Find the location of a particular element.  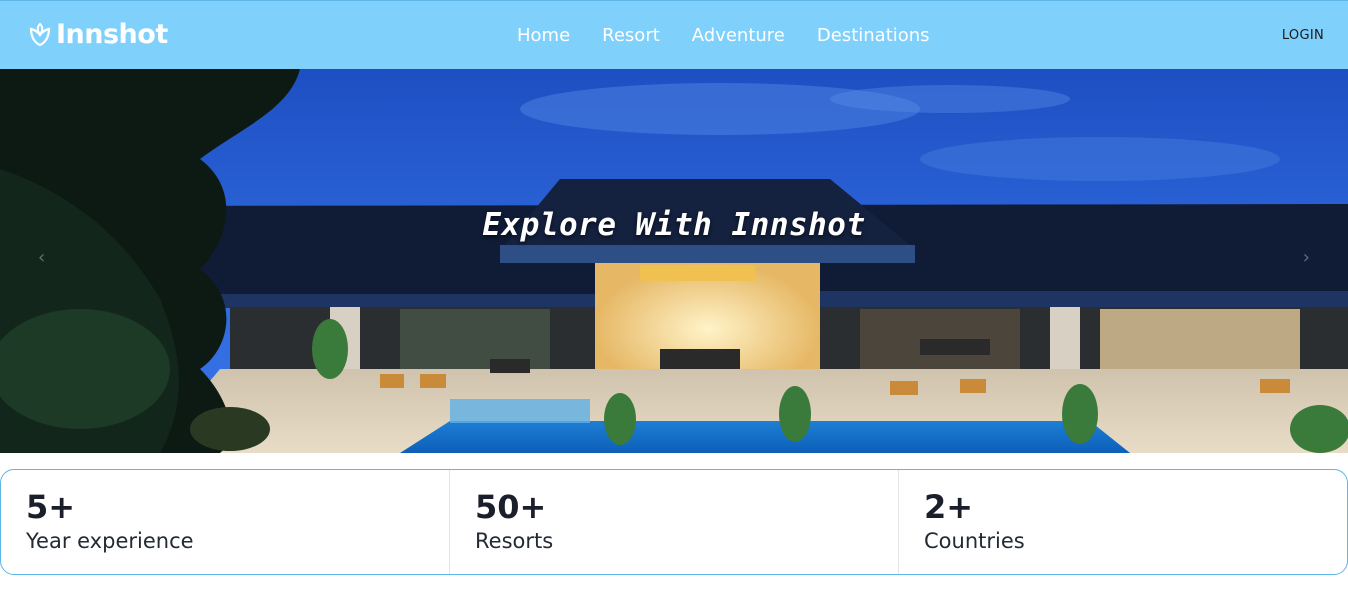

nav-link-home: Home is located at coordinates (543, 35).